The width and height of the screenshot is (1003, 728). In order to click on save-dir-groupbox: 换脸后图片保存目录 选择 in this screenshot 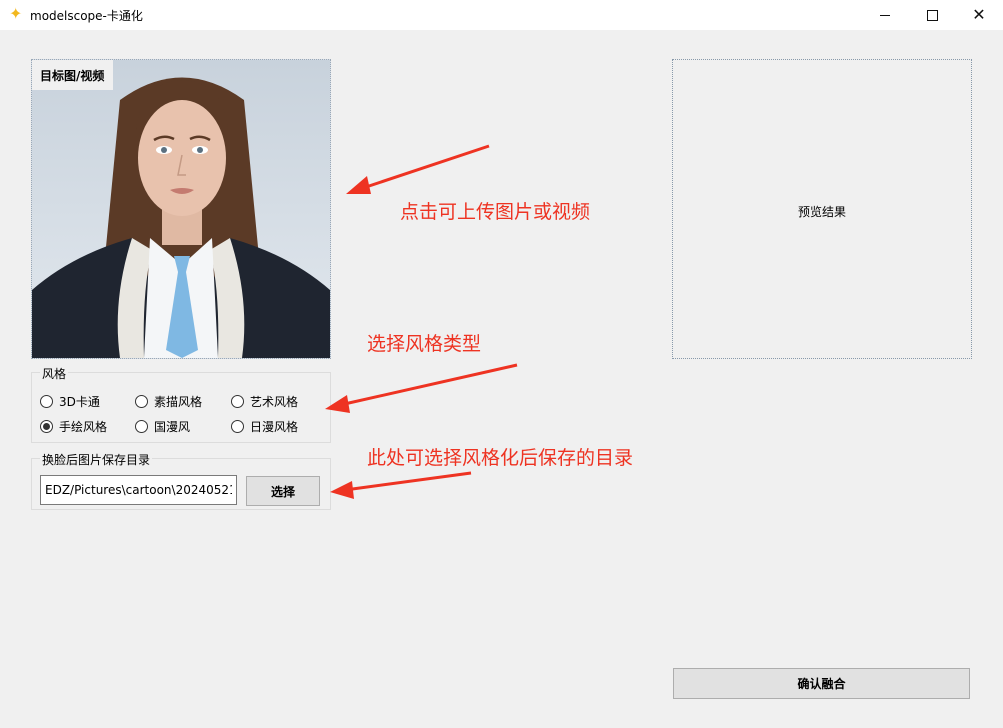, I will do `click(181, 480)`.